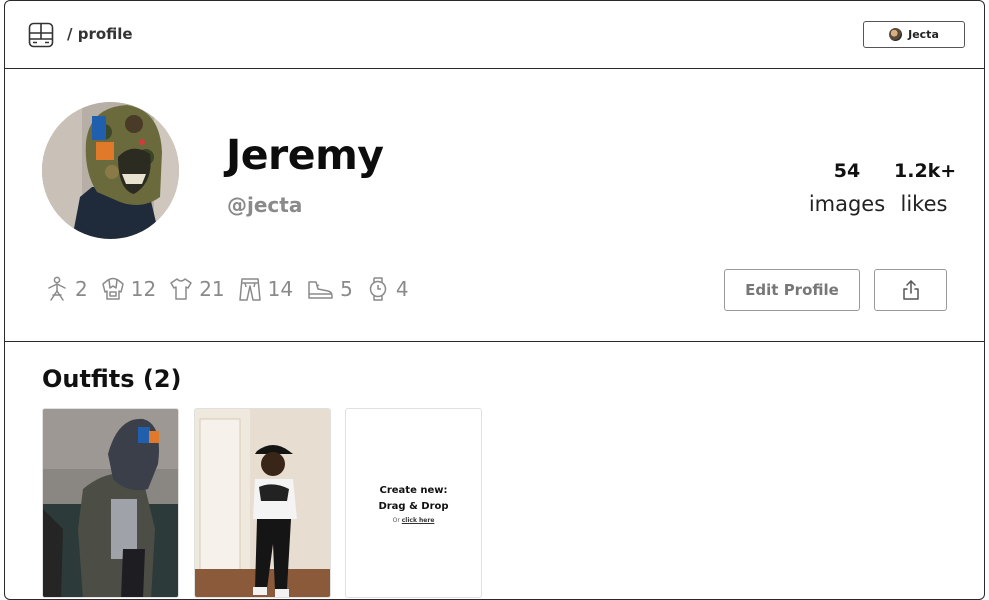 Image resolution: width=989 pixels, height=600 pixels. Describe the element at coordinates (305, 155) in the screenshot. I see `profile-name: Jeremy` at that location.